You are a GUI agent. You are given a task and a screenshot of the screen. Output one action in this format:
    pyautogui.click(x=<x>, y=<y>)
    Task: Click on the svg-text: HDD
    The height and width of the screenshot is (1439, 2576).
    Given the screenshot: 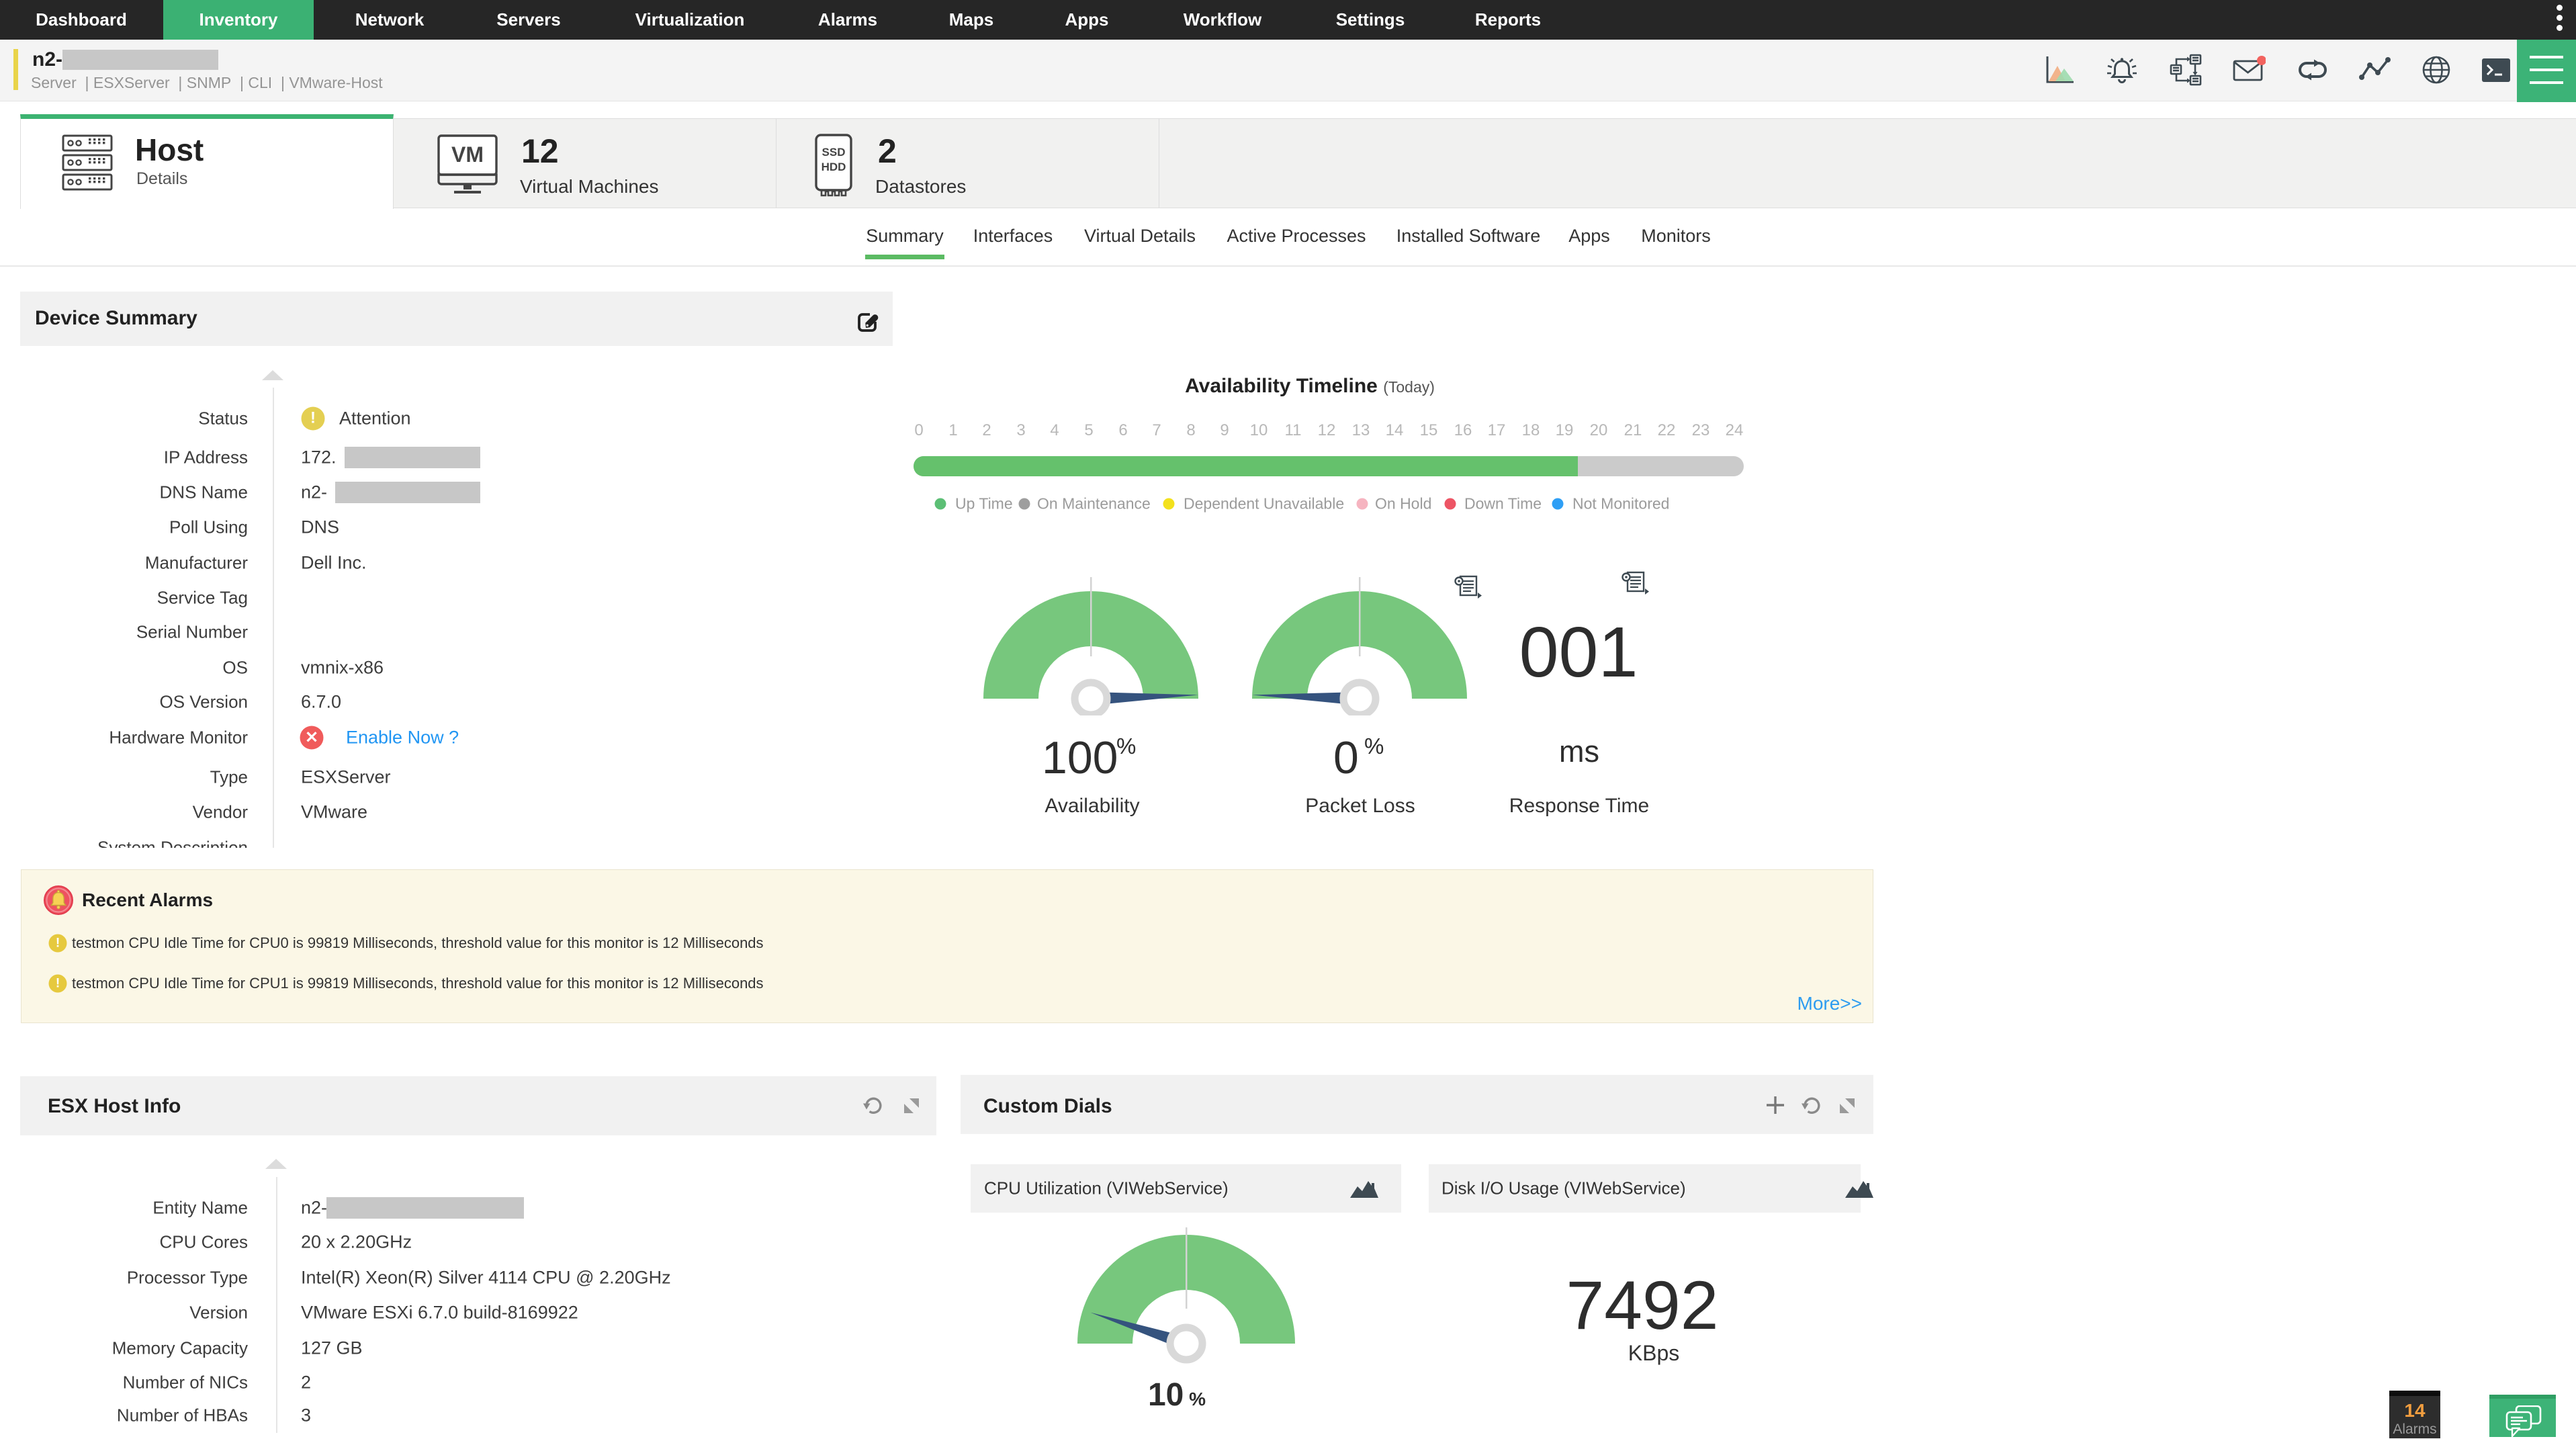 What is the action you would take?
    pyautogui.click(x=834, y=167)
    